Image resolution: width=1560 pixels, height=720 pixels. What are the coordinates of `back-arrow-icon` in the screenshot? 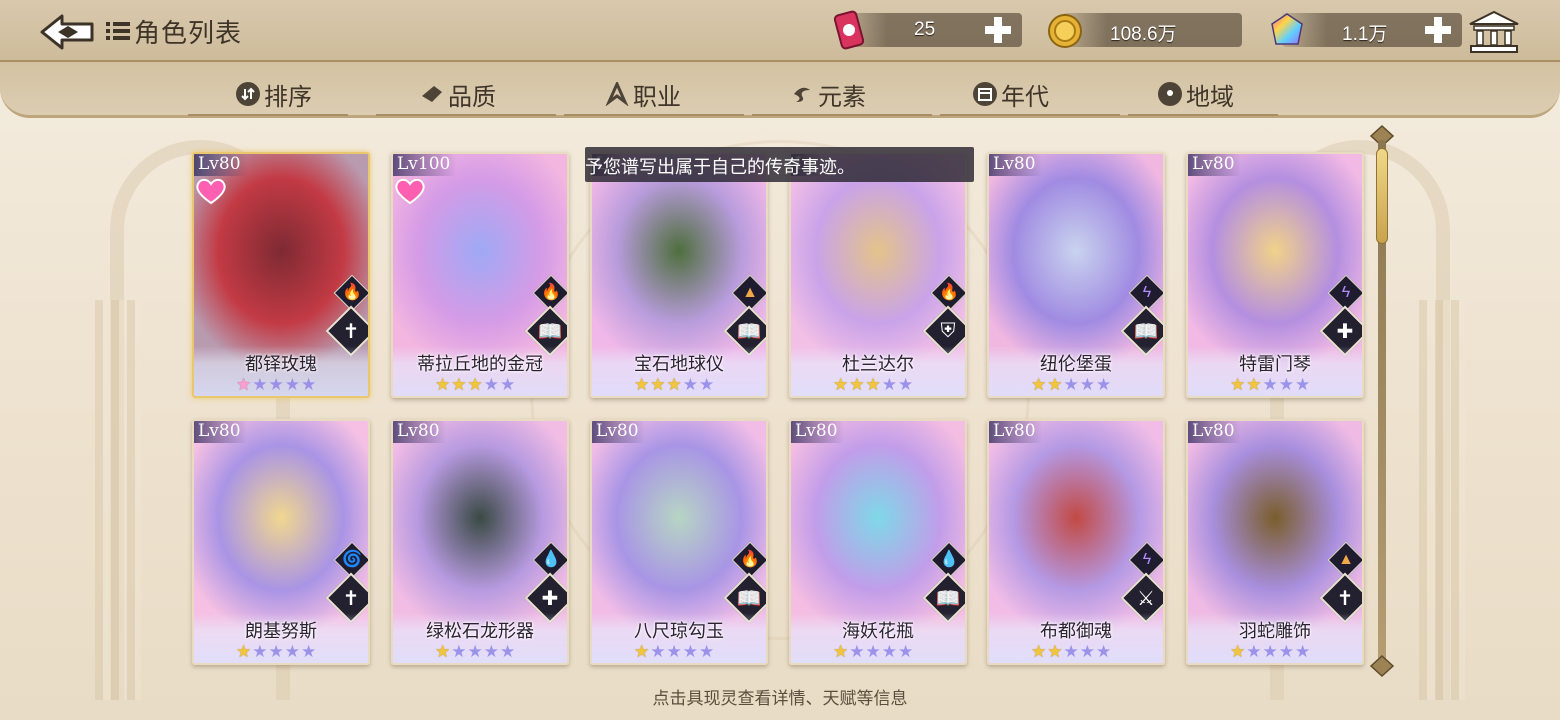 It's located at (67, 32).